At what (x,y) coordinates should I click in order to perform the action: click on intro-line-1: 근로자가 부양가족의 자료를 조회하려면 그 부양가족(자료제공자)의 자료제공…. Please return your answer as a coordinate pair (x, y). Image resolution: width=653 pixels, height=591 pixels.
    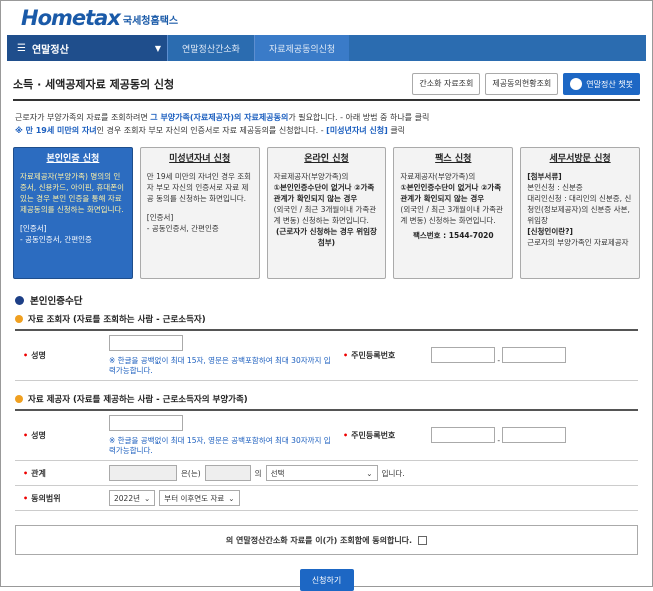
    Looking at the image, I should click on (326, 117).